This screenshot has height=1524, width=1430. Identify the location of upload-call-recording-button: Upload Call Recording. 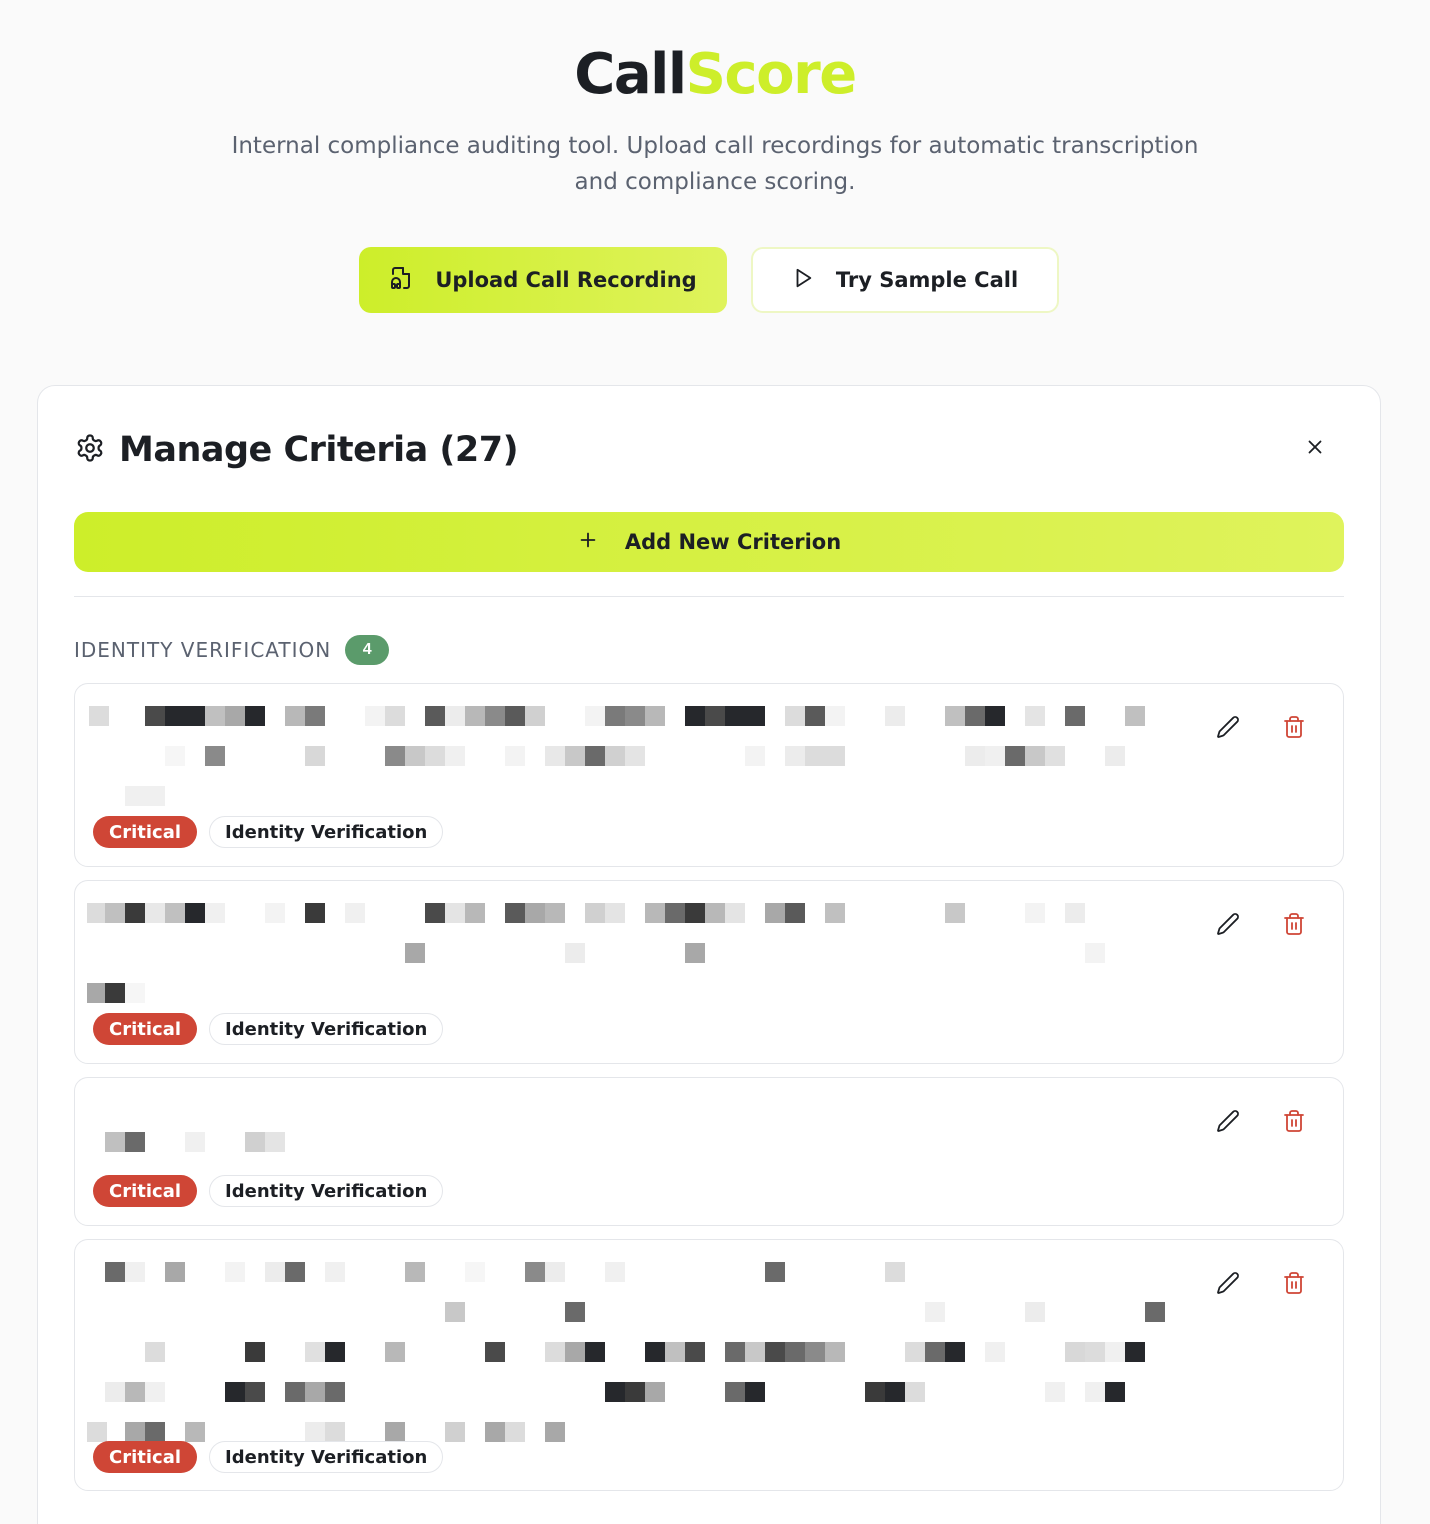
(543, 280).